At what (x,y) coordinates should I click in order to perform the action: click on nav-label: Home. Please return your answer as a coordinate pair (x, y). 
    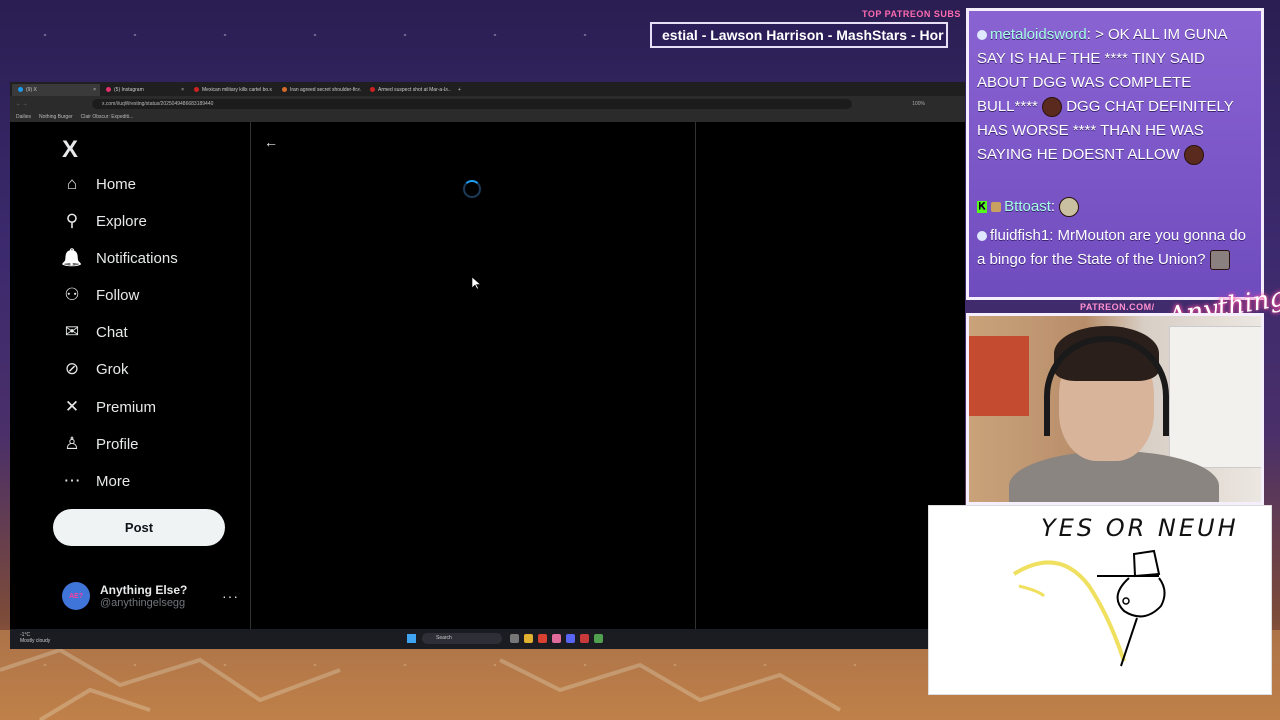
    Looking at the image, I should click on (116, 184).